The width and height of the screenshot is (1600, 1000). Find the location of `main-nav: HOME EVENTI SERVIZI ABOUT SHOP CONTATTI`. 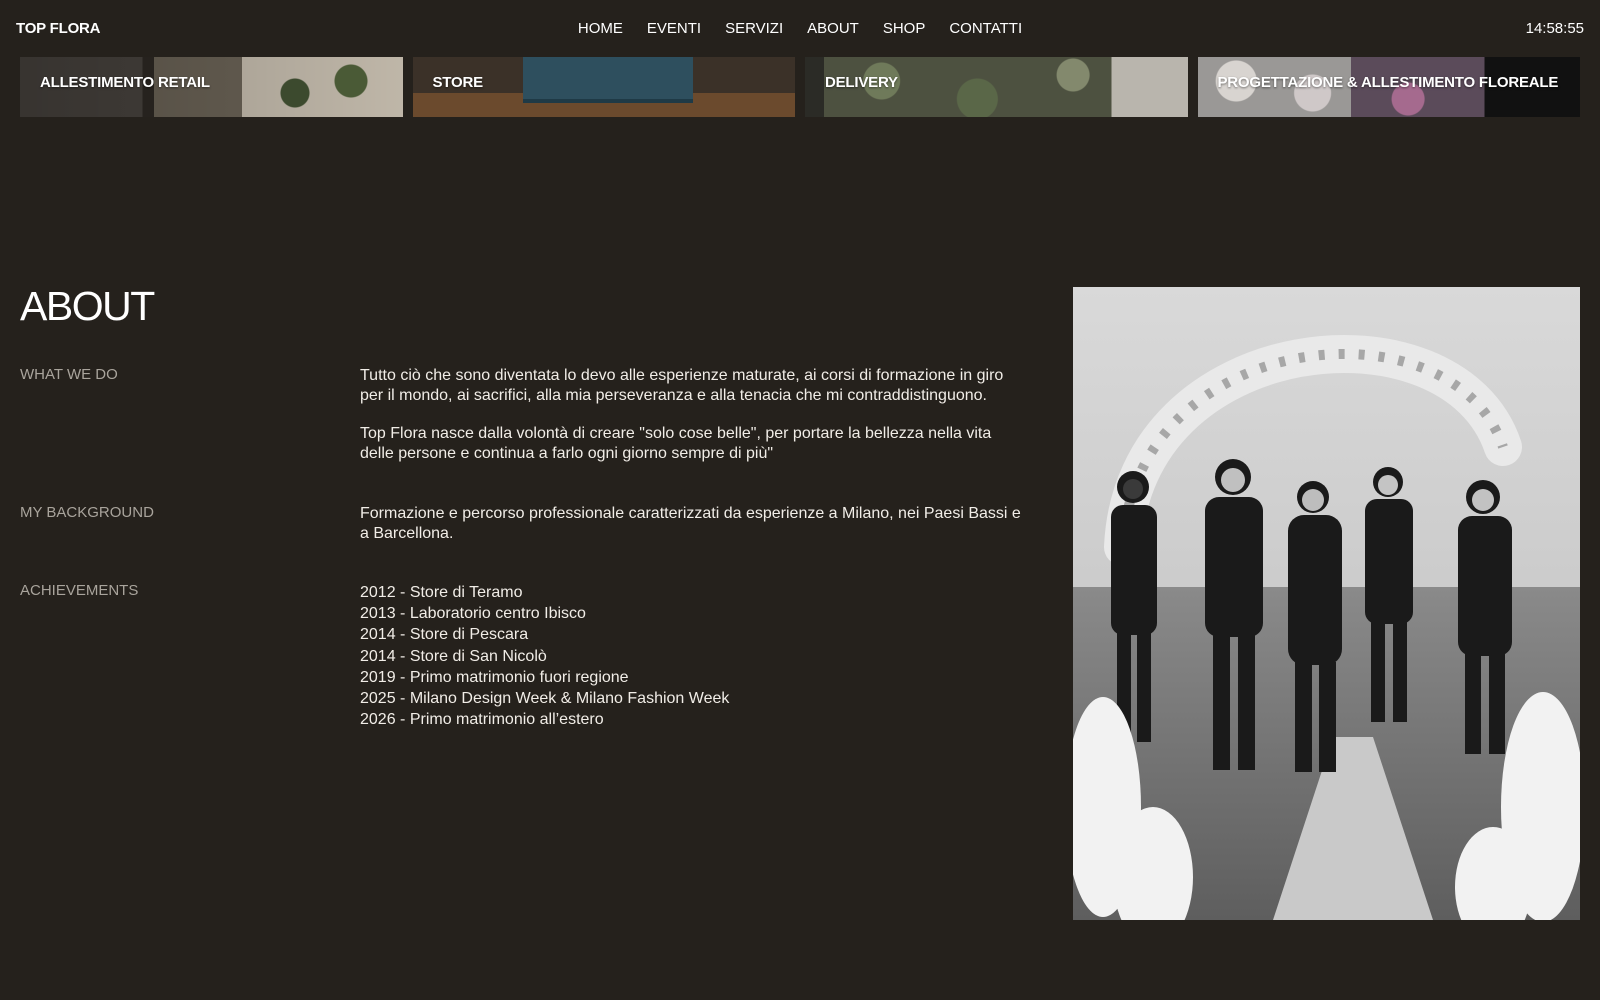

main-nav: HOME EVENTI SERVIZI ABOUT SHOP CONTATTI is located at coordinates (800, 28).